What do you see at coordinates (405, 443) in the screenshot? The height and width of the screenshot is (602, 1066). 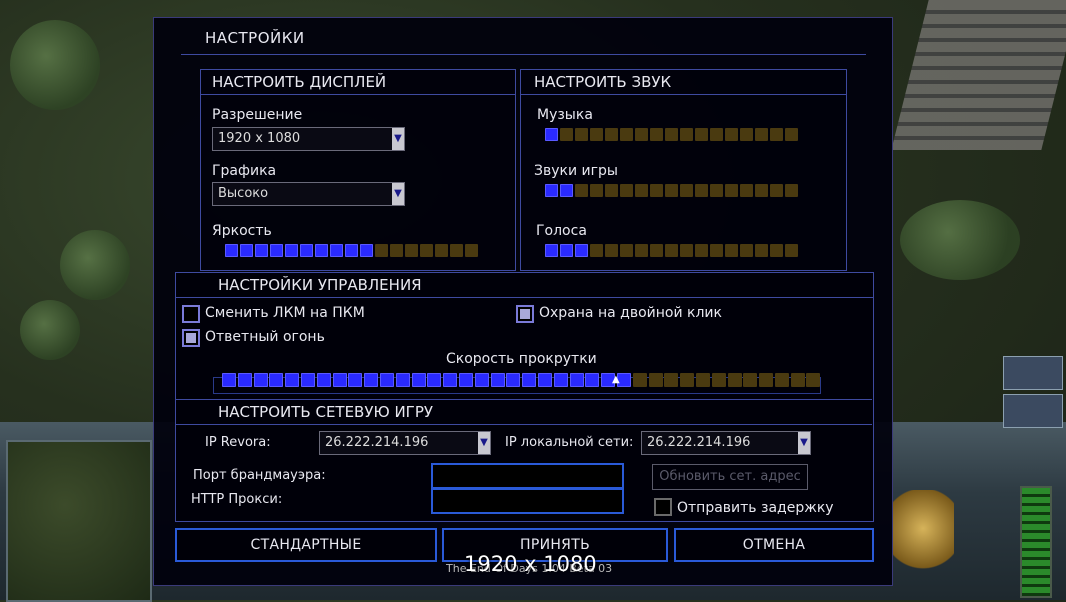 I see `ip-revora-select: 26.222.214.196 ▼` at bounding box center [405, 443].